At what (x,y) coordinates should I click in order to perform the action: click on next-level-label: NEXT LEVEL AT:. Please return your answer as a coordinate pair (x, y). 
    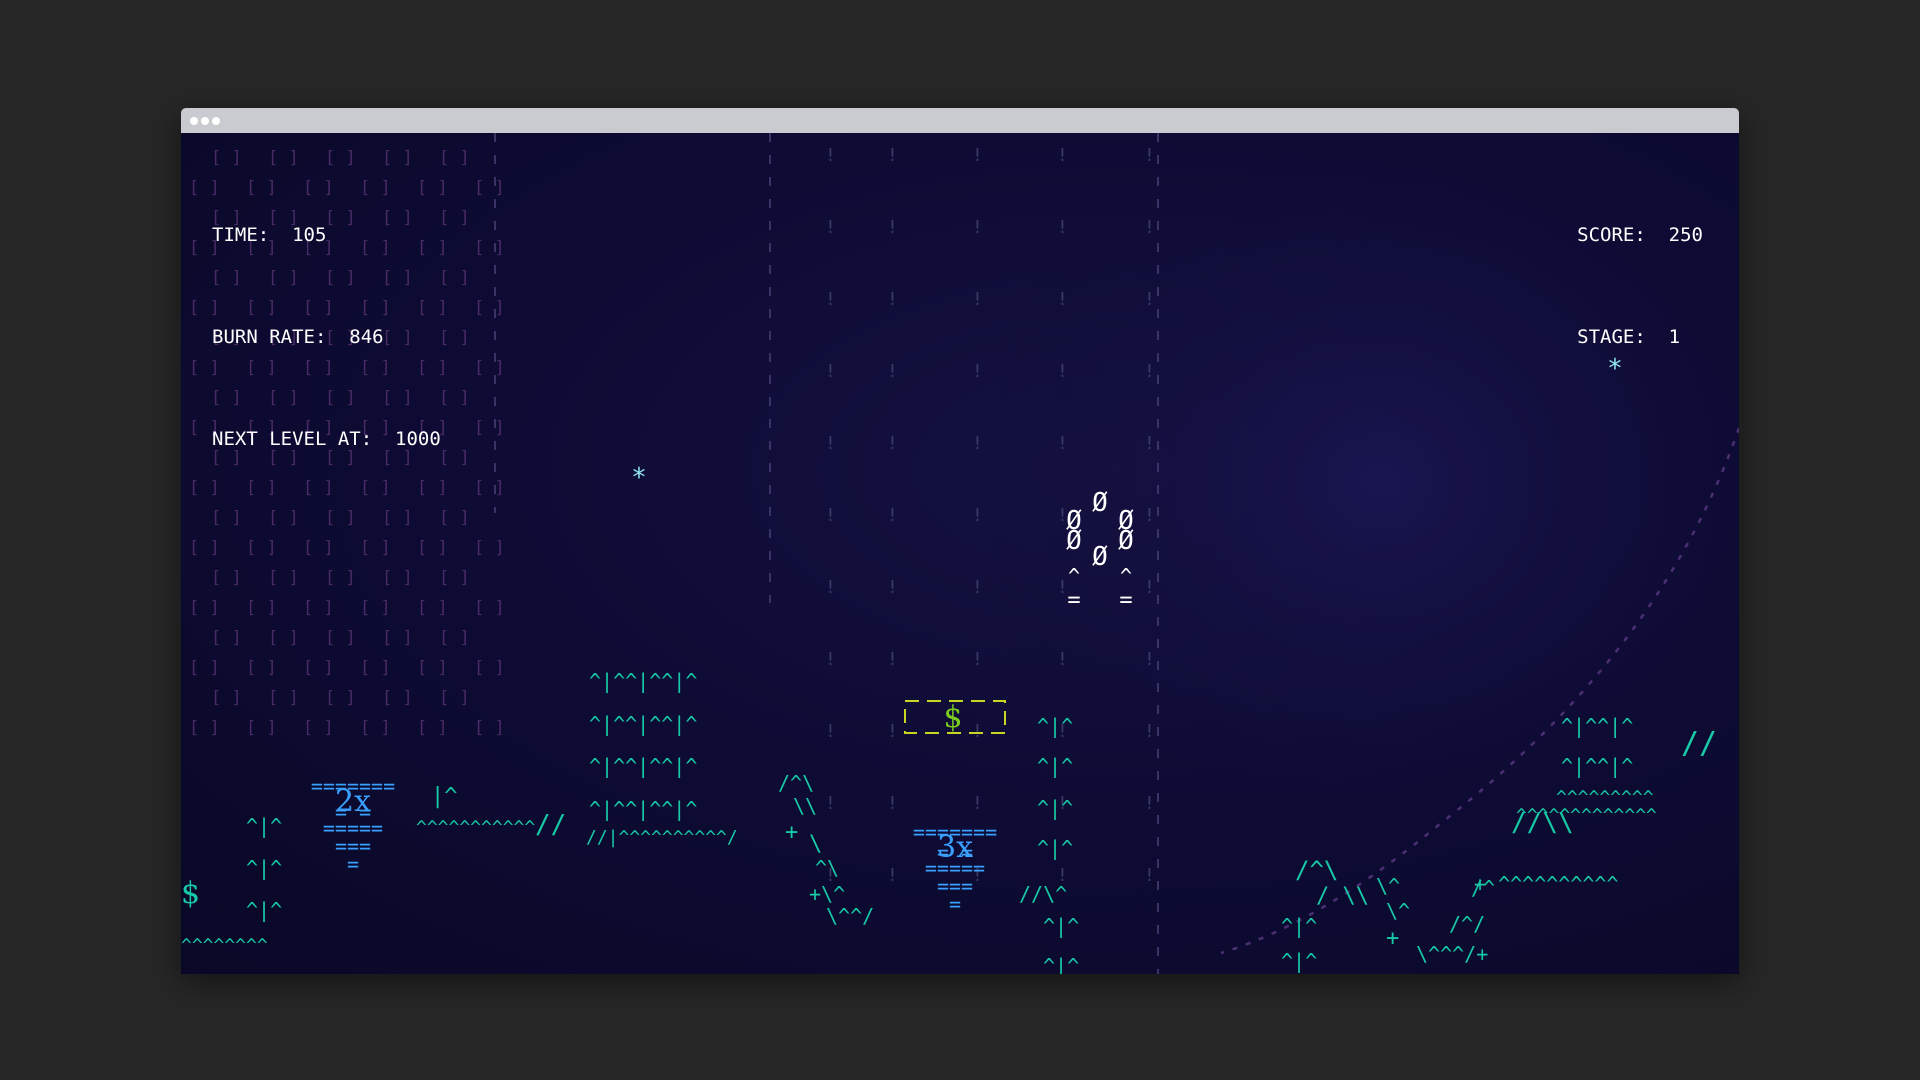
    Looking at the image, I should click on (292, 439).